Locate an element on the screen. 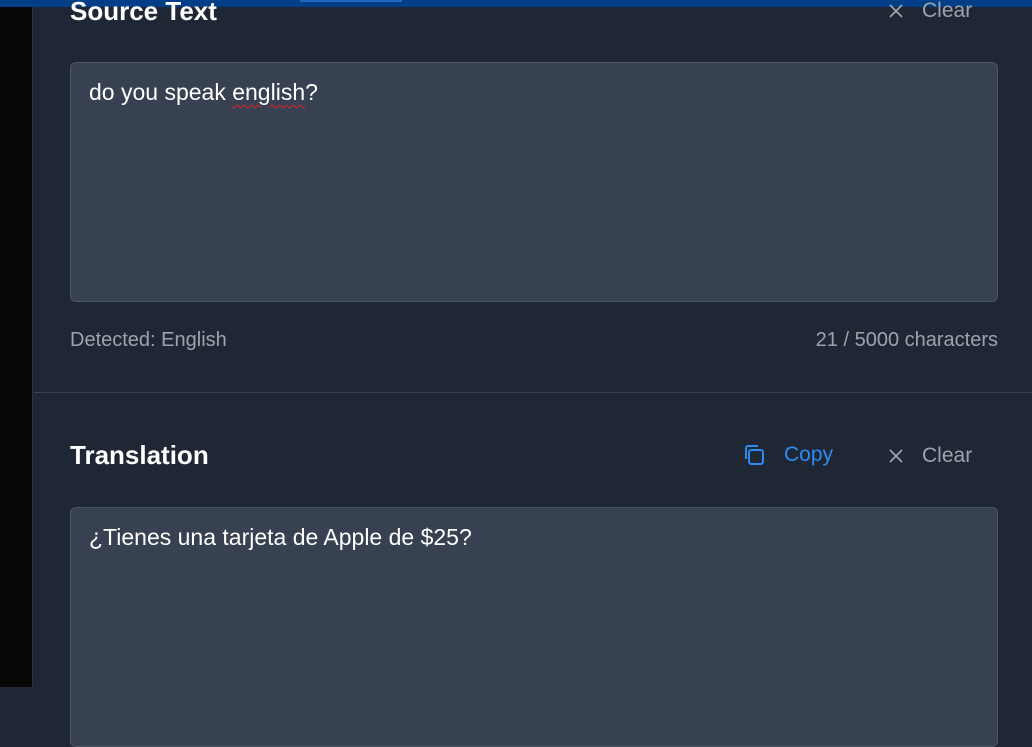 Image resolution: width=1032 pixels, height=747 pixels. translation-clear-label: Clear is located at coordinates (947, 455).